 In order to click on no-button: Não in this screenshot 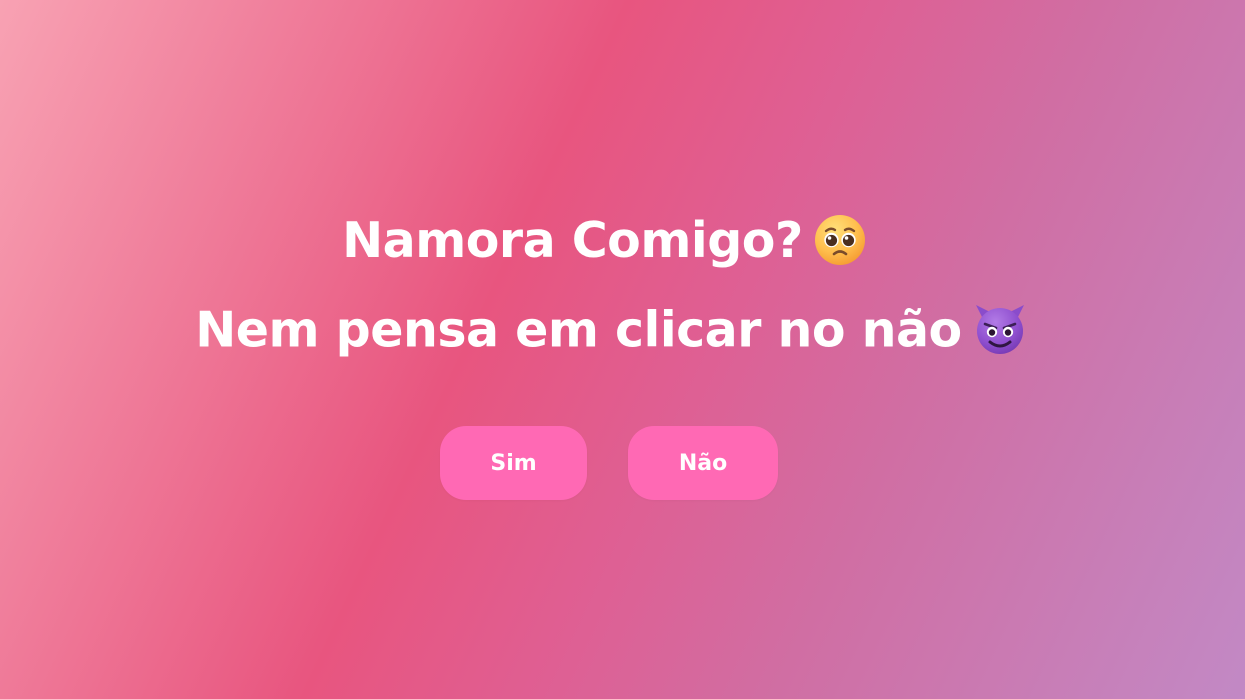, I will do `click(703, 463)`.